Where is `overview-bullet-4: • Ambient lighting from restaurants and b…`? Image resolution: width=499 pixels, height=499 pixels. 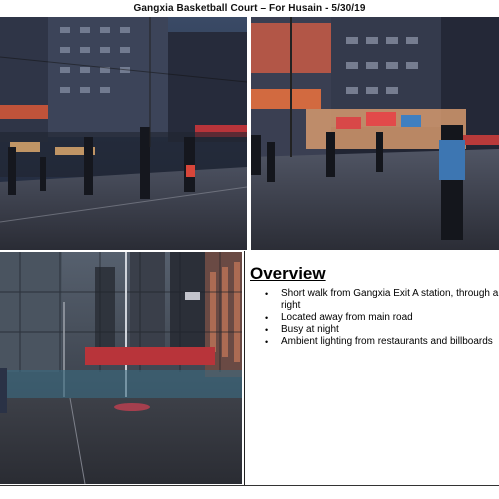
overview-bullet-4: • Ambient lighting from restaurants and b… is located at coordinates (379, 341).